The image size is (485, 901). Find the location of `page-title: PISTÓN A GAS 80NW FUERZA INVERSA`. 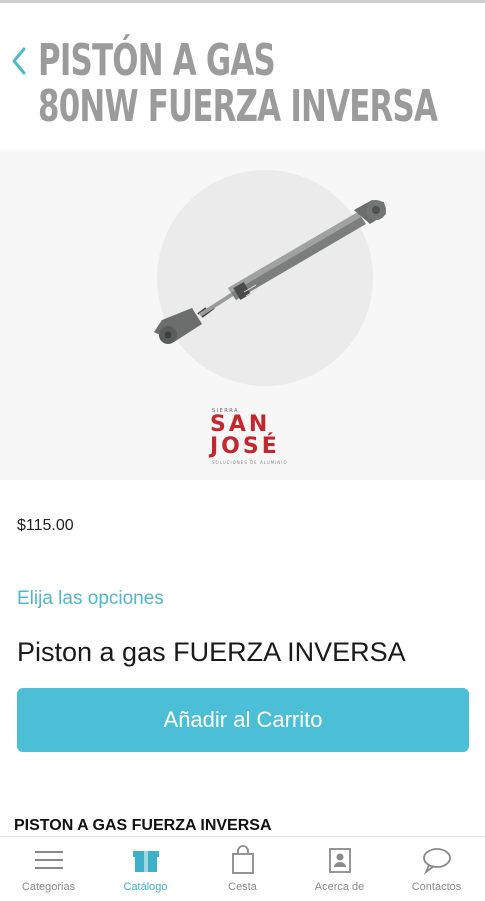

page-title: PISTÓN A GAS 80NW FUERZA INVERSA is located at coordinates (238, 83).